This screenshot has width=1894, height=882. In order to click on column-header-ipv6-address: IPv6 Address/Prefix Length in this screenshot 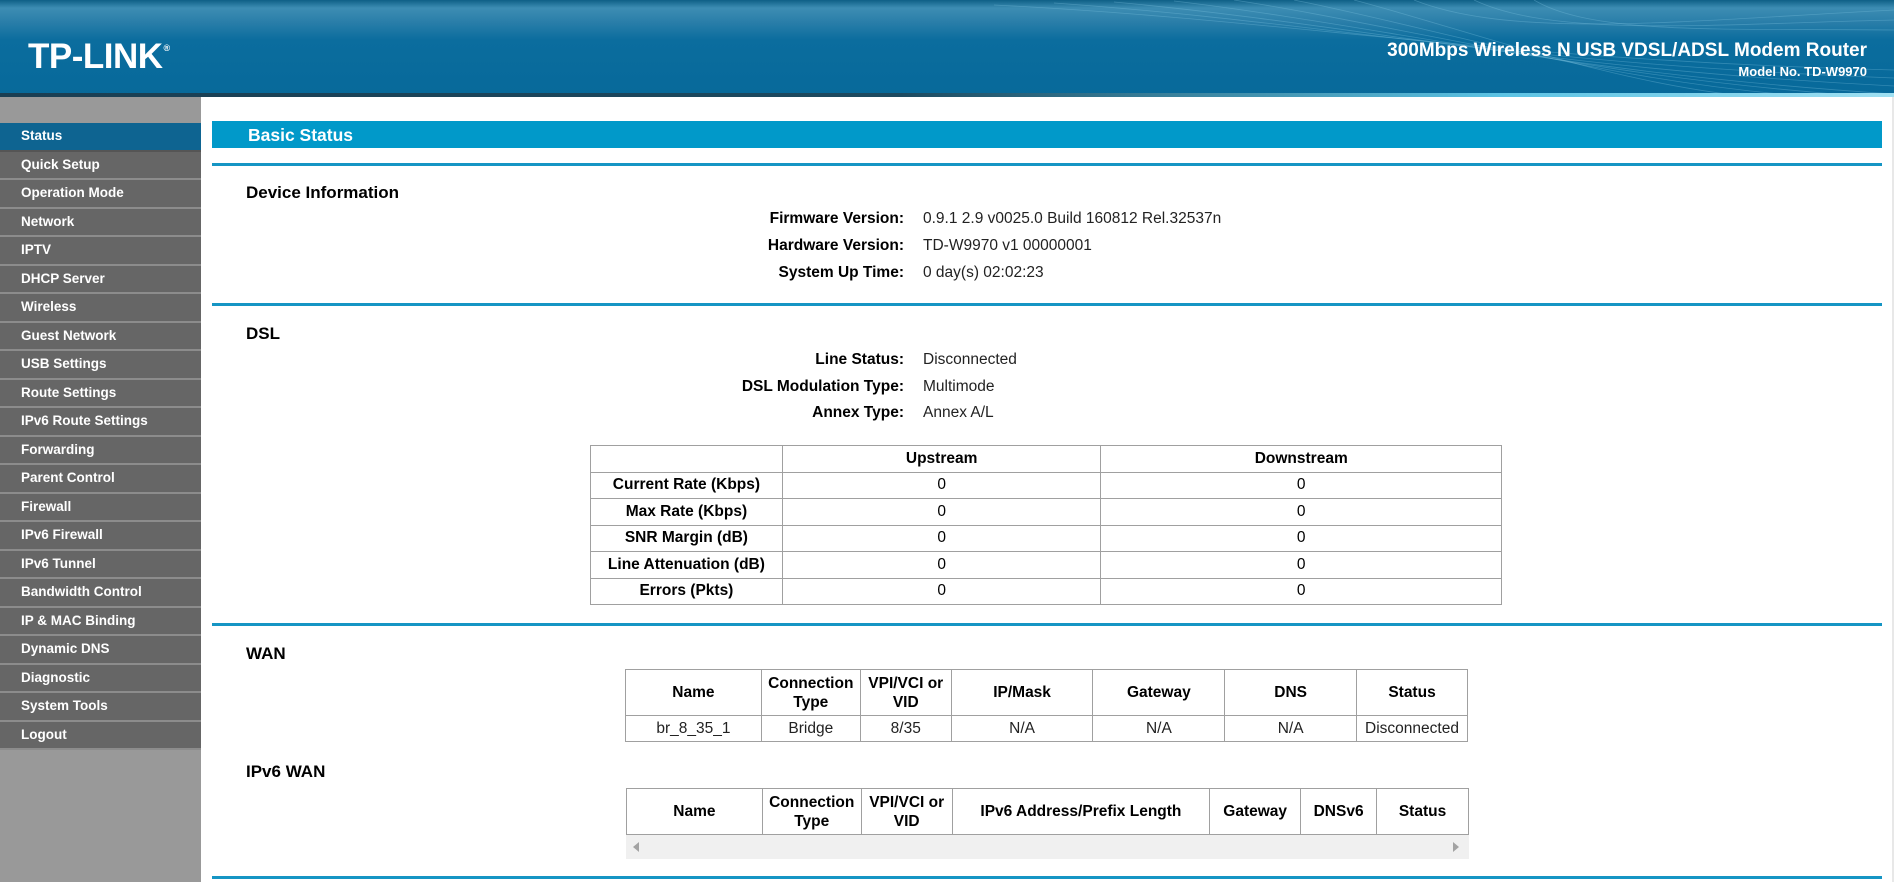, I will do `click(1081, 811)`.